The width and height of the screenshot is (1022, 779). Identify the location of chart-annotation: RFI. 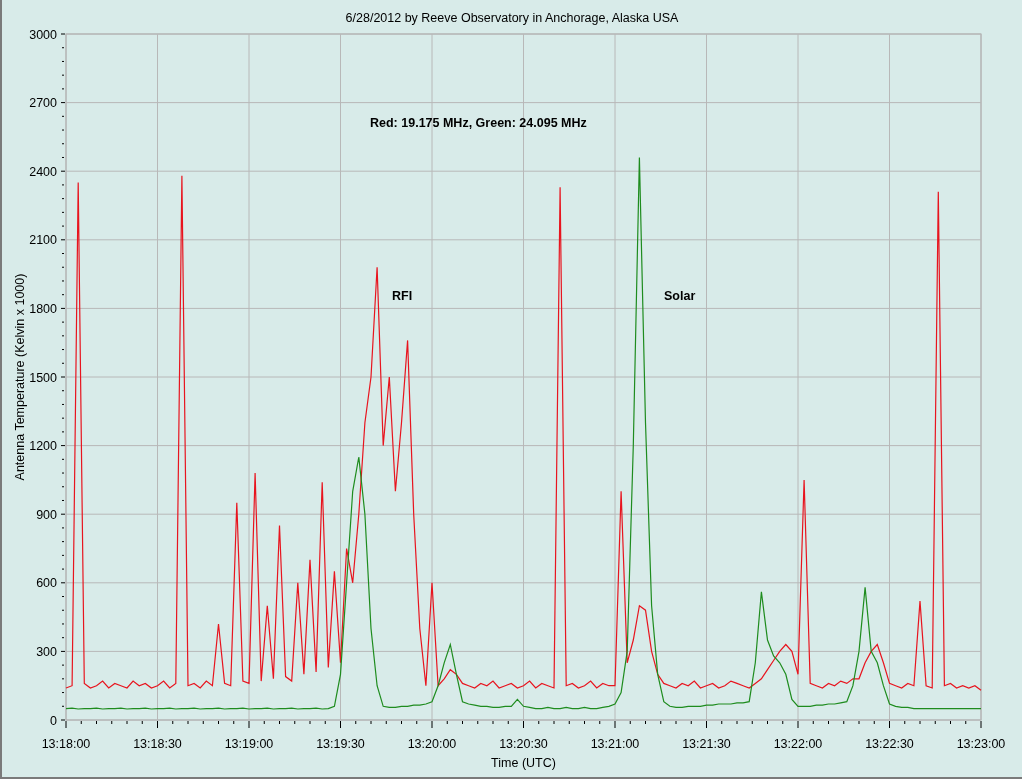
(402, 296).